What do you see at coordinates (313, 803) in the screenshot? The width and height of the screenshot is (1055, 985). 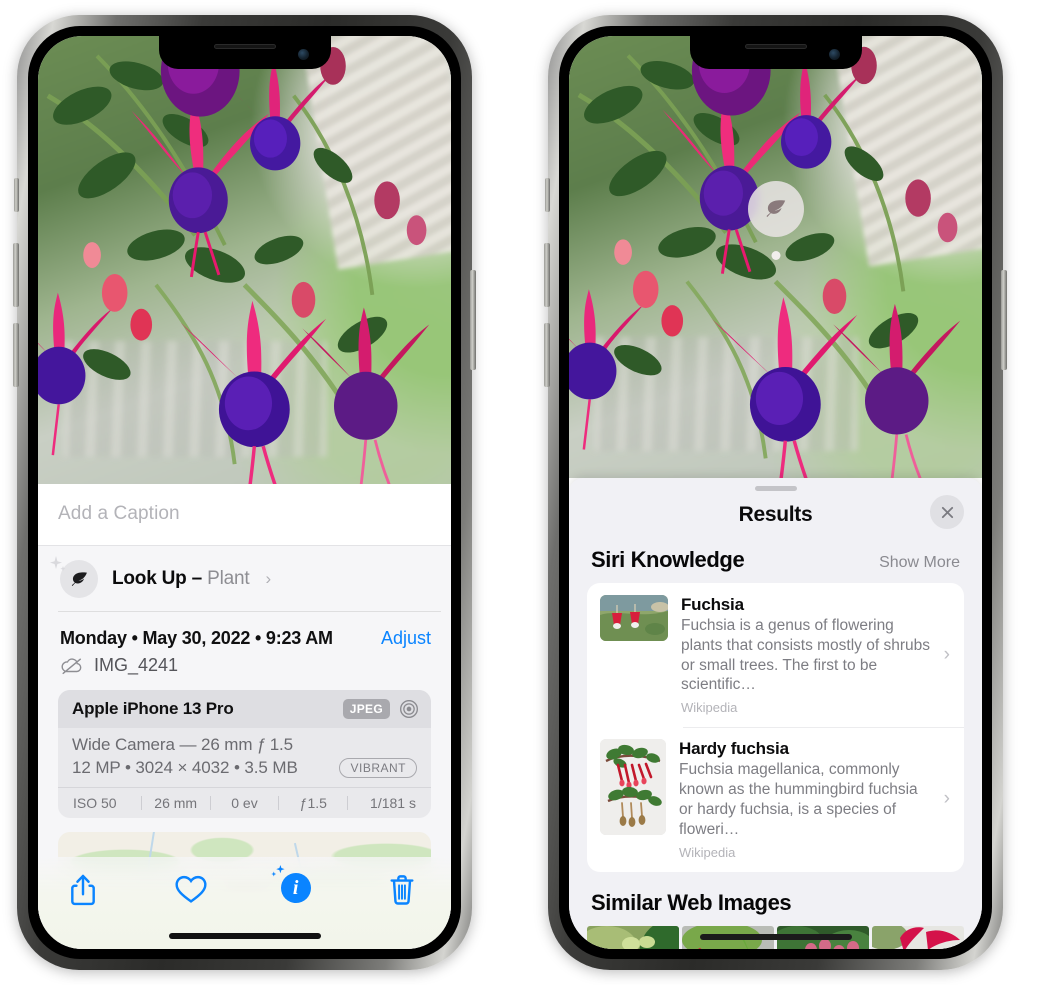 I see `exif-aperture: ƒ1.5` at bounding box center [313, 803].